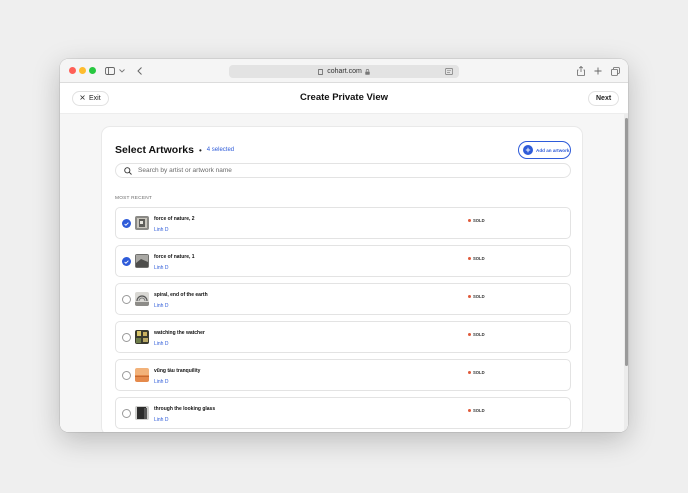 This screenshot has width=688, height=493. Describe the element at coordinates (174, 219) in the screenshot. I see `artwork-title: force of nature, 2` at that location.